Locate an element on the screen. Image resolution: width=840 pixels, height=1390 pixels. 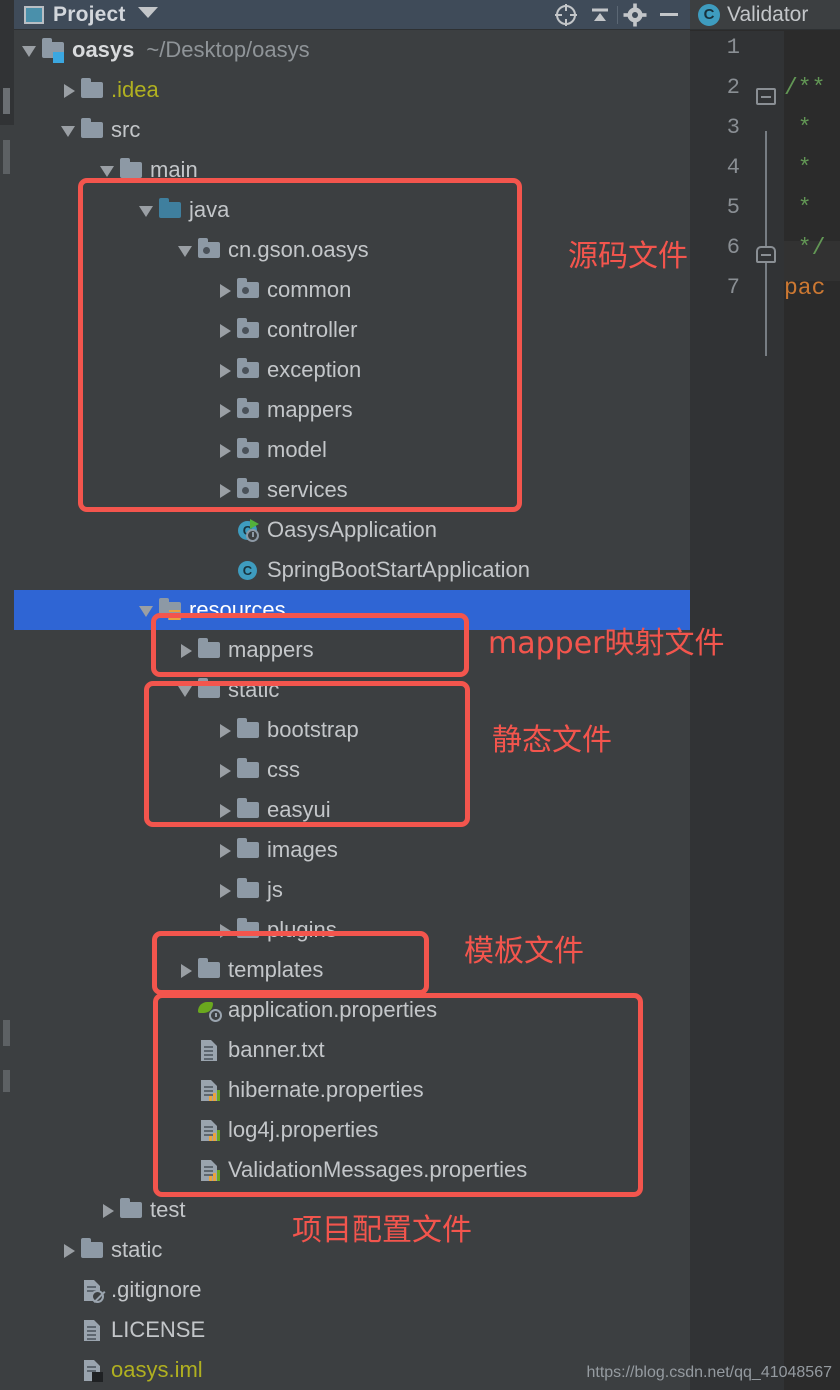
tree-row: plugins is located at coordinates (352, 930).